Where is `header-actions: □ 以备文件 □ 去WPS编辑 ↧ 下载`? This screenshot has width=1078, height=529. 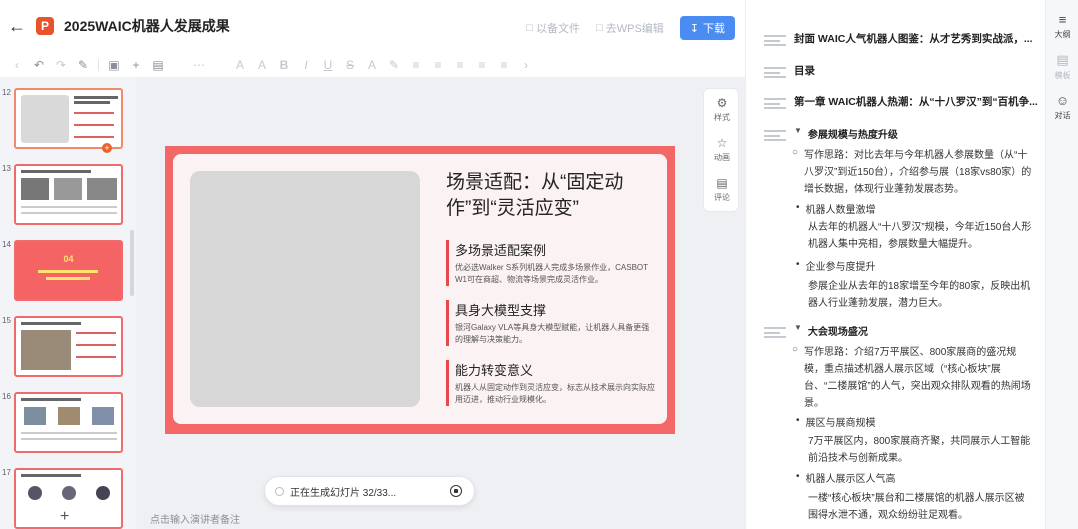
header-actions: □ 以备文件 □ 去WPS编辑 ↧ 下载 is located at coordinates (630, 28).